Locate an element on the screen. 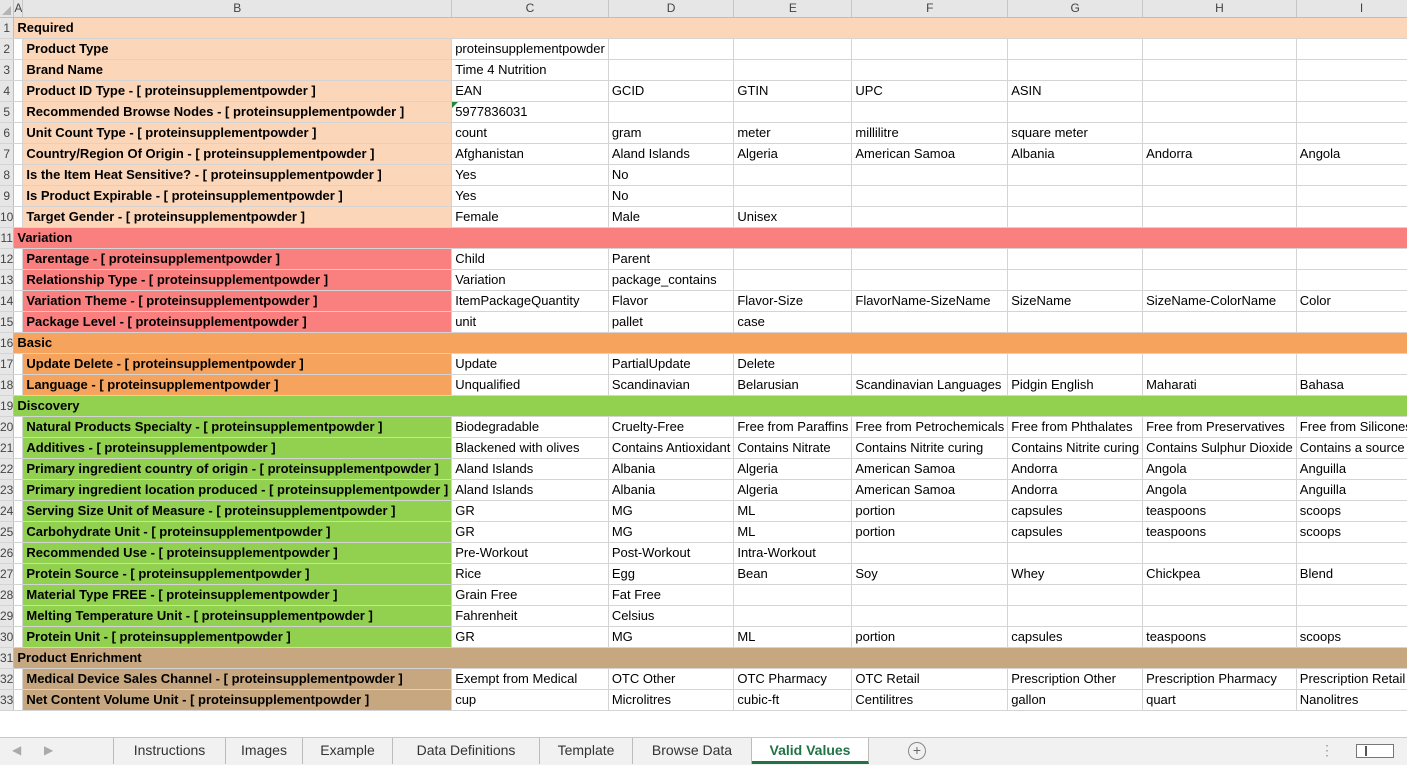  value-cell: Aland Islands is located at coordinates (530, 469).